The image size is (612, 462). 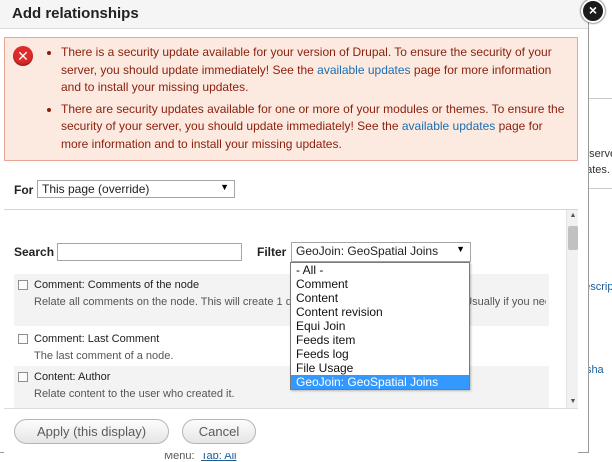 What do you see at coordinates (572, 309) in the screenshot?
I see `scrollbar: ▲ ▼` at bounding box center [572, 309].